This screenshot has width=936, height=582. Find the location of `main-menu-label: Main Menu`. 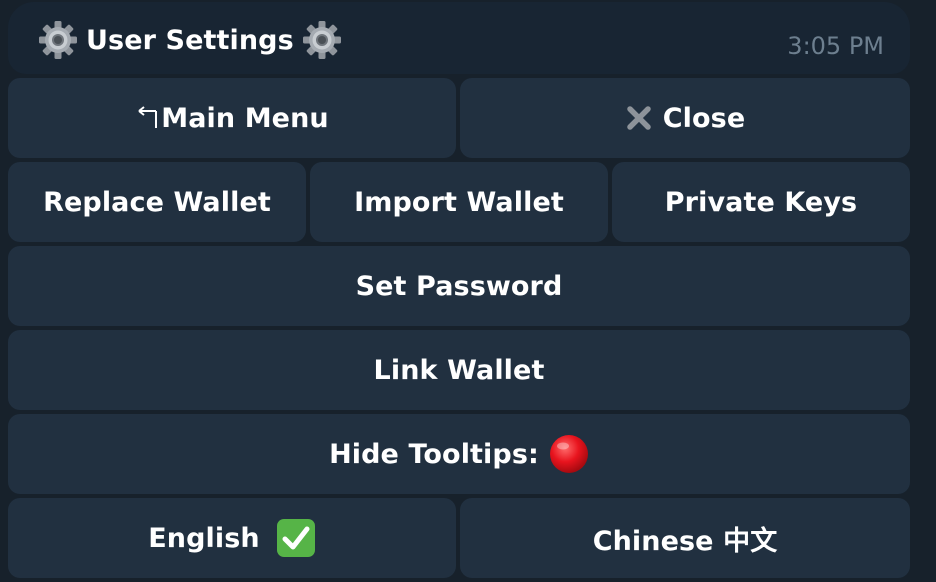

main-menu-label: Main Menu is located at coordinates (245, 118).